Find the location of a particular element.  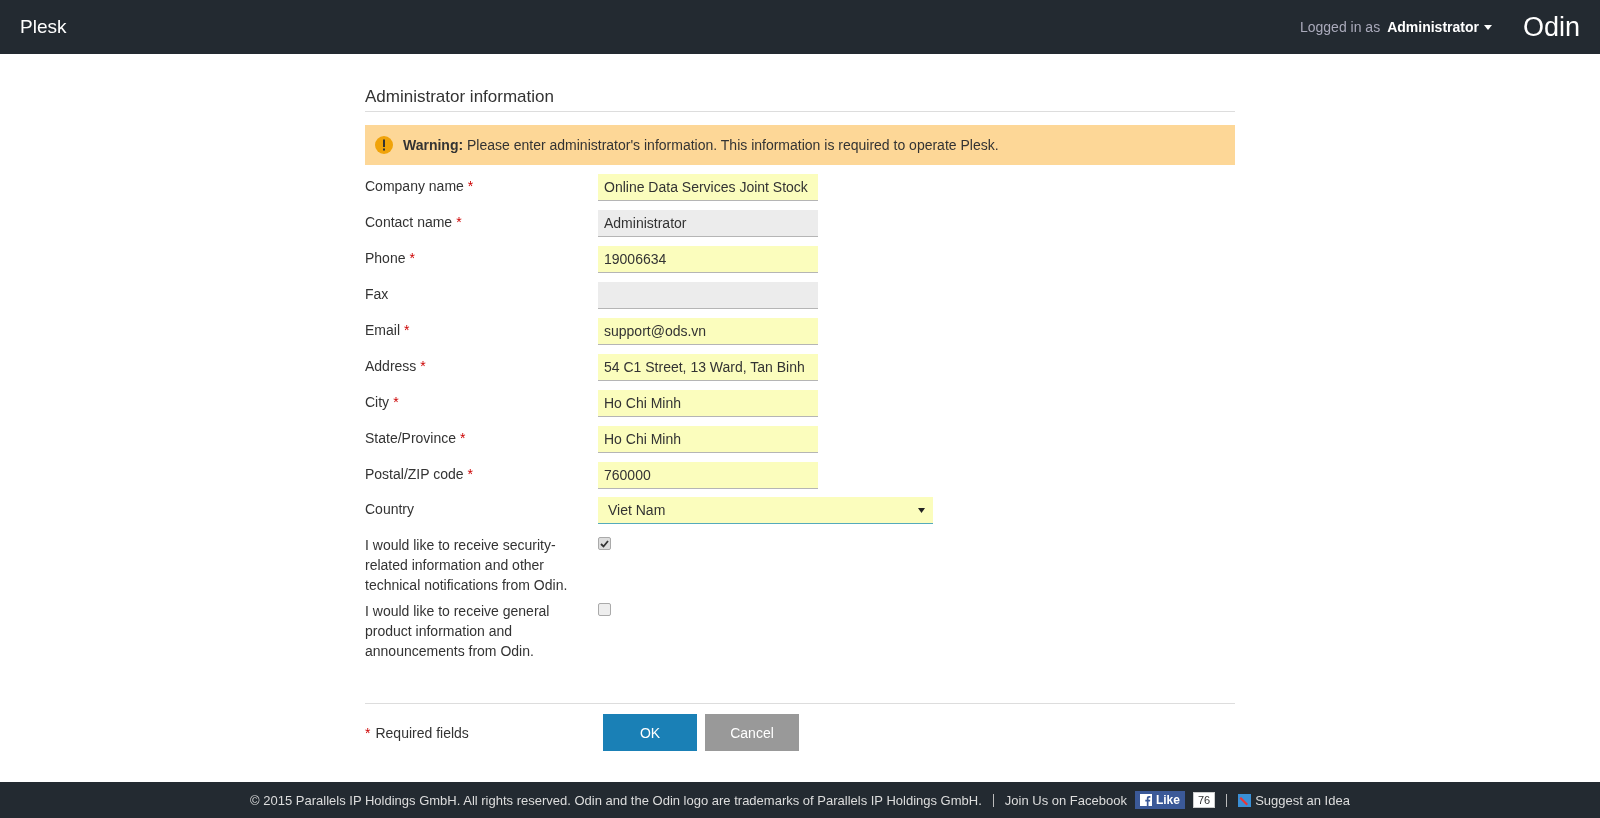

copyright-text: © 2015 Parallels IP Holdings GmbH. All rights reserved. Odin and the Odin logo are trademarks of Parallels IP Holdings GmbH. is located at coordinates (616, 800).